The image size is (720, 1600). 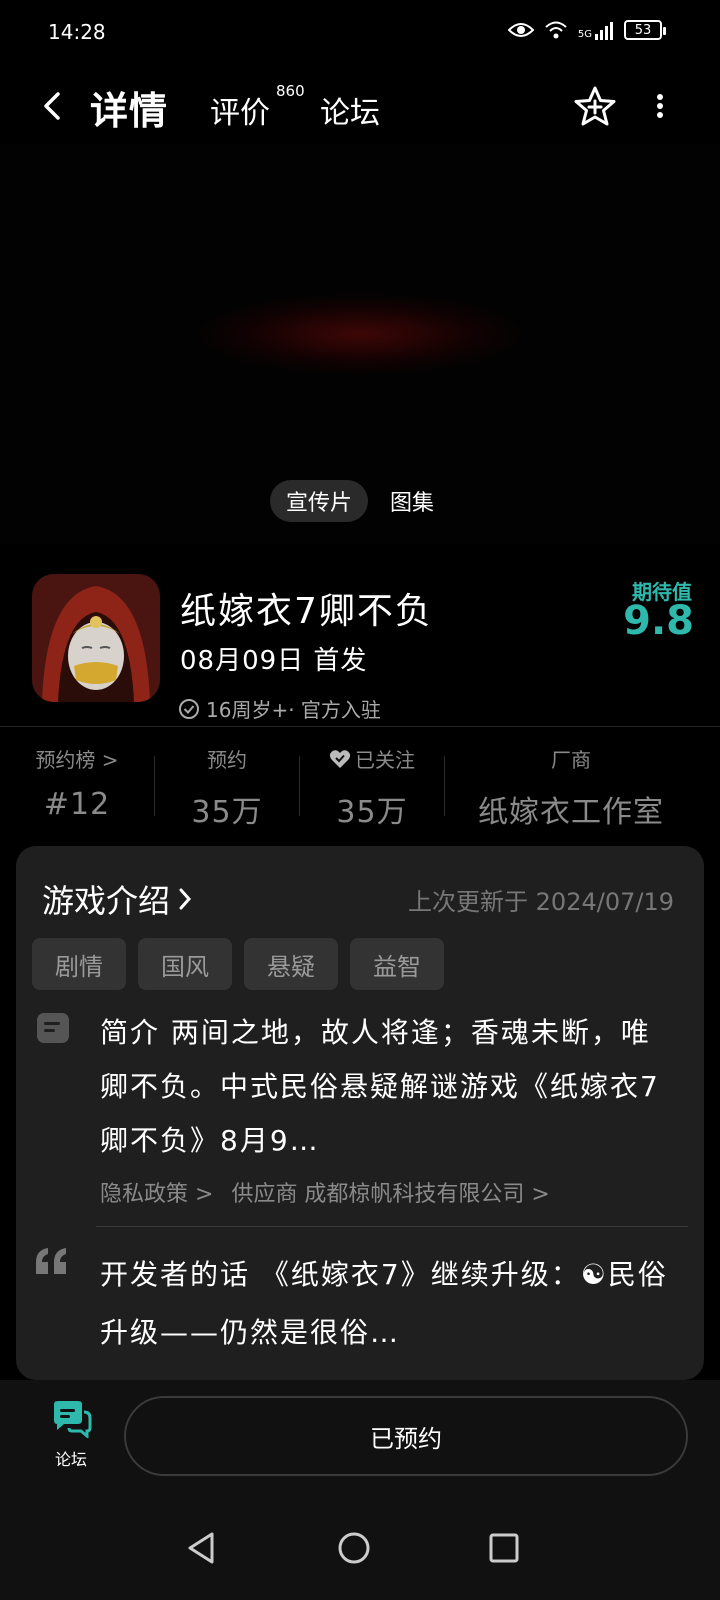 I want to click on game-header: 纸嫁衣7卿不负 08月09日 首发 16周岁+· 官方入驻 期待值 9.8, so click(x=360, y=650).